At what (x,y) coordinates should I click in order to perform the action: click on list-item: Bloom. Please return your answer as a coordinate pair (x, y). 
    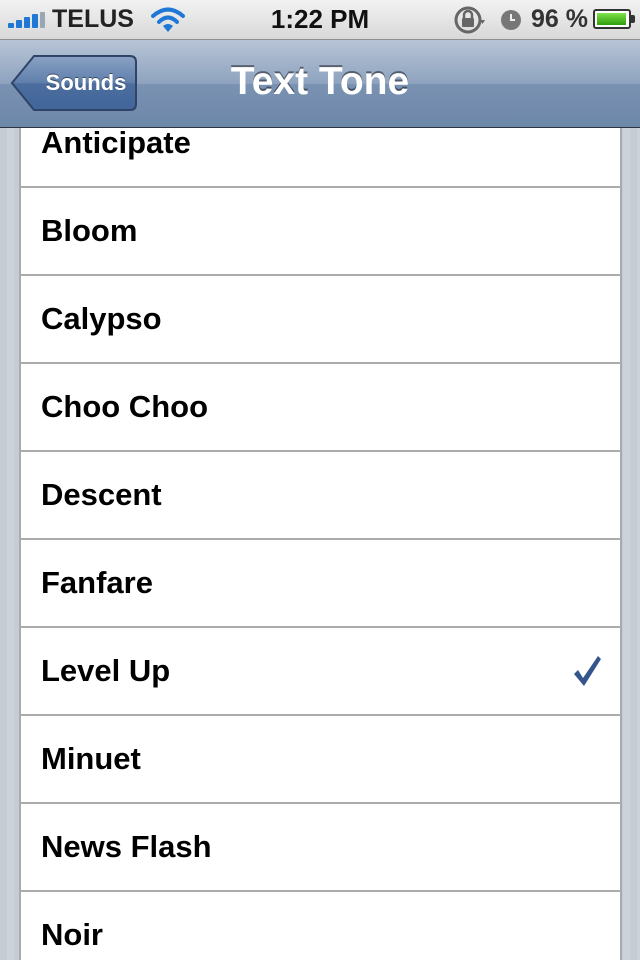
    Looking at the image, I should click on (320, 232).